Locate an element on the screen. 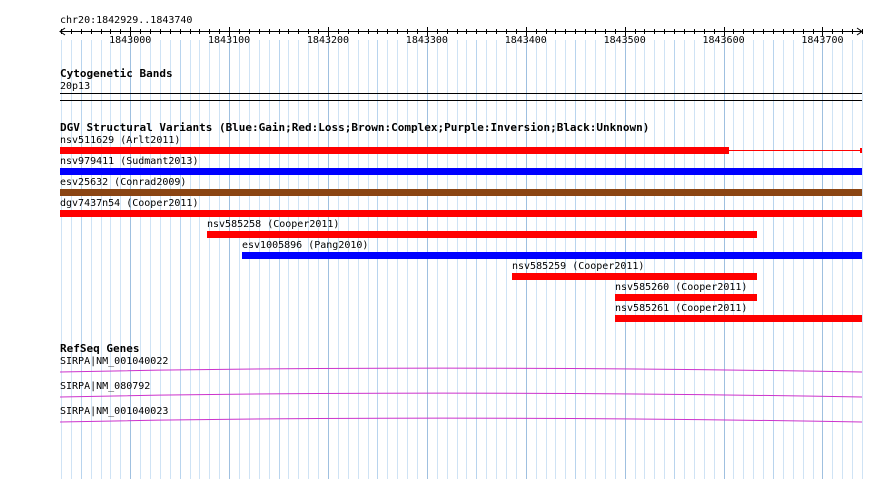  refseq-gene-label: SIRPA|NM_001040023 is located at coordinates (114, 412).